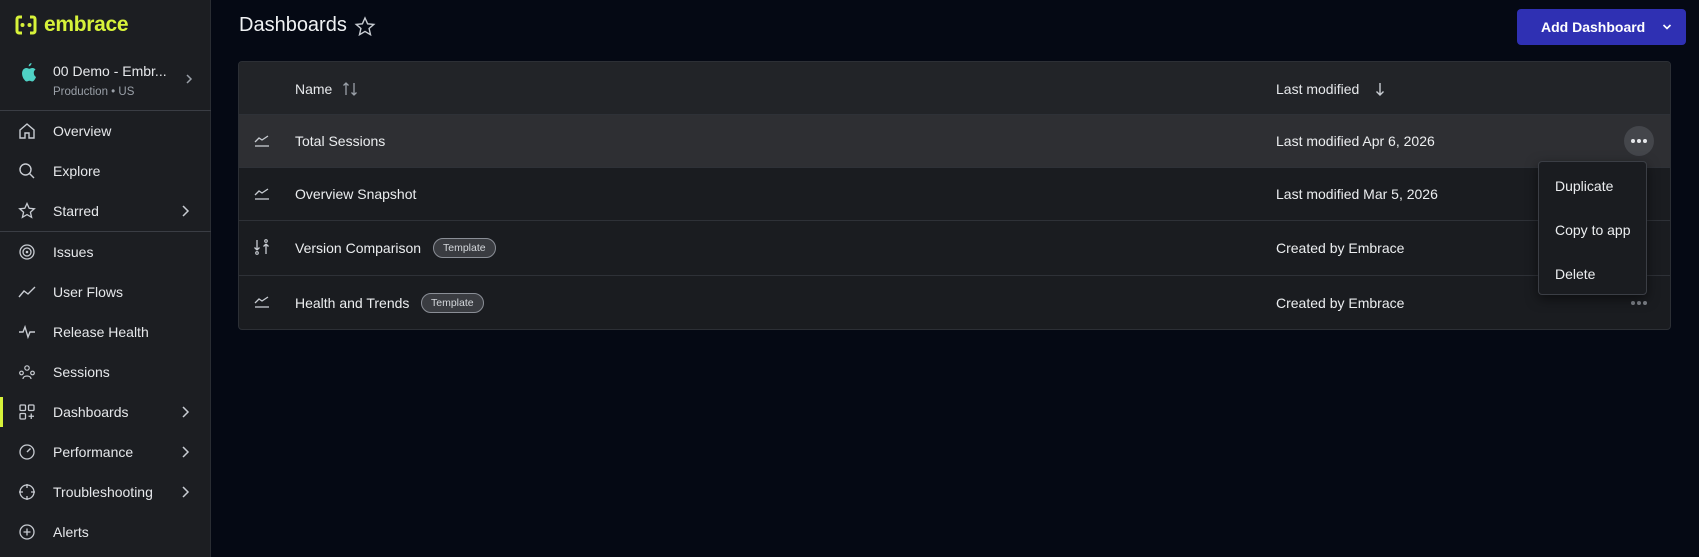 Image resolution: width=1699 pixels, height=557 pixels. Describe the element at coordinates (1317, 89) in the screenshot. I see `column-last-modified: Last modified` at that location.